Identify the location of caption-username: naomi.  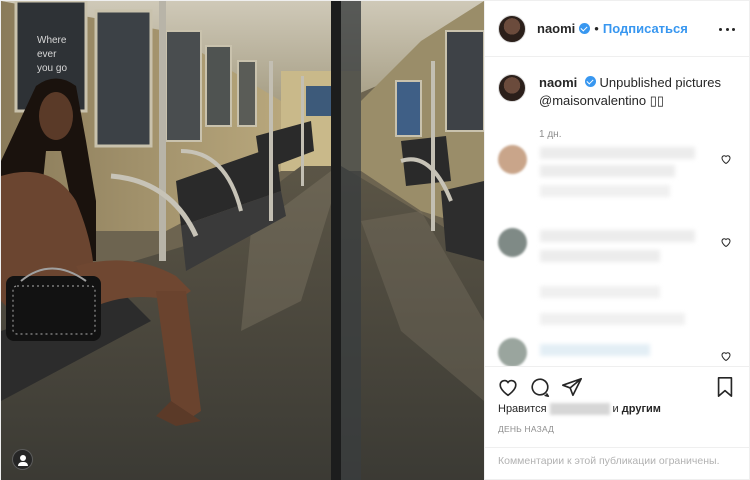
(558, 82).